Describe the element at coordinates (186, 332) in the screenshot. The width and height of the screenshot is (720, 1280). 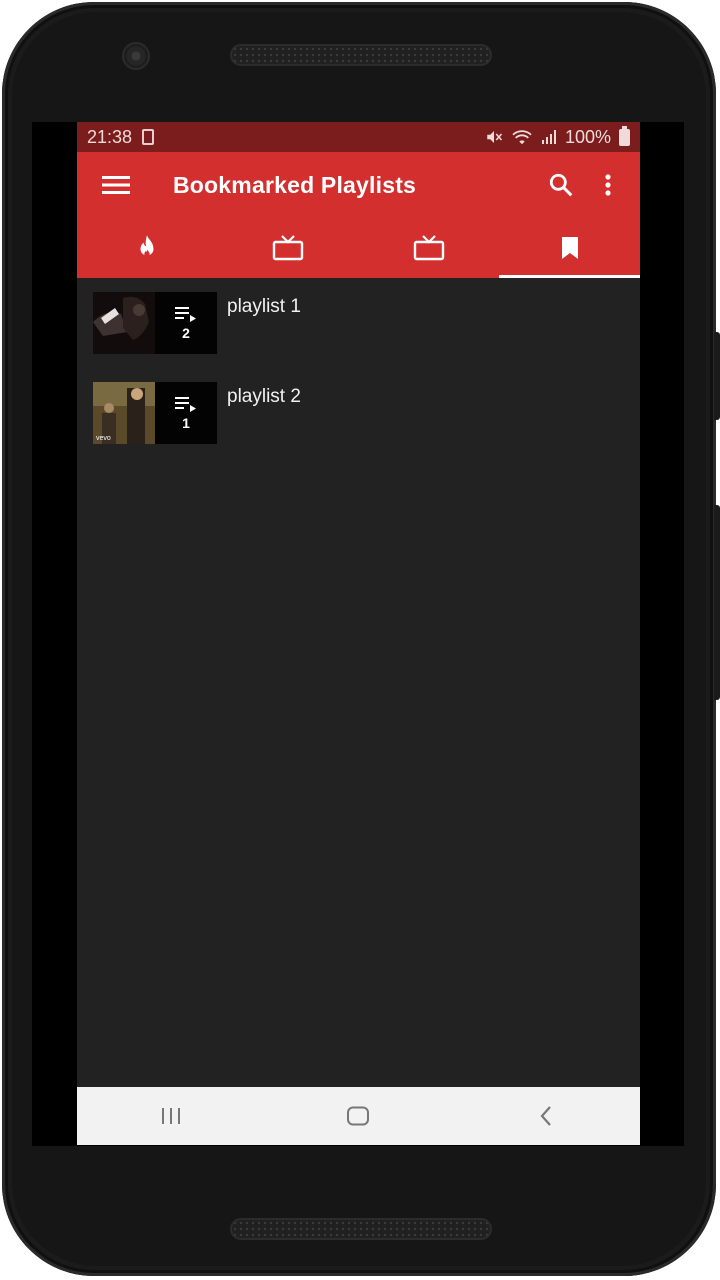
I see `video-count: 2` at that location.